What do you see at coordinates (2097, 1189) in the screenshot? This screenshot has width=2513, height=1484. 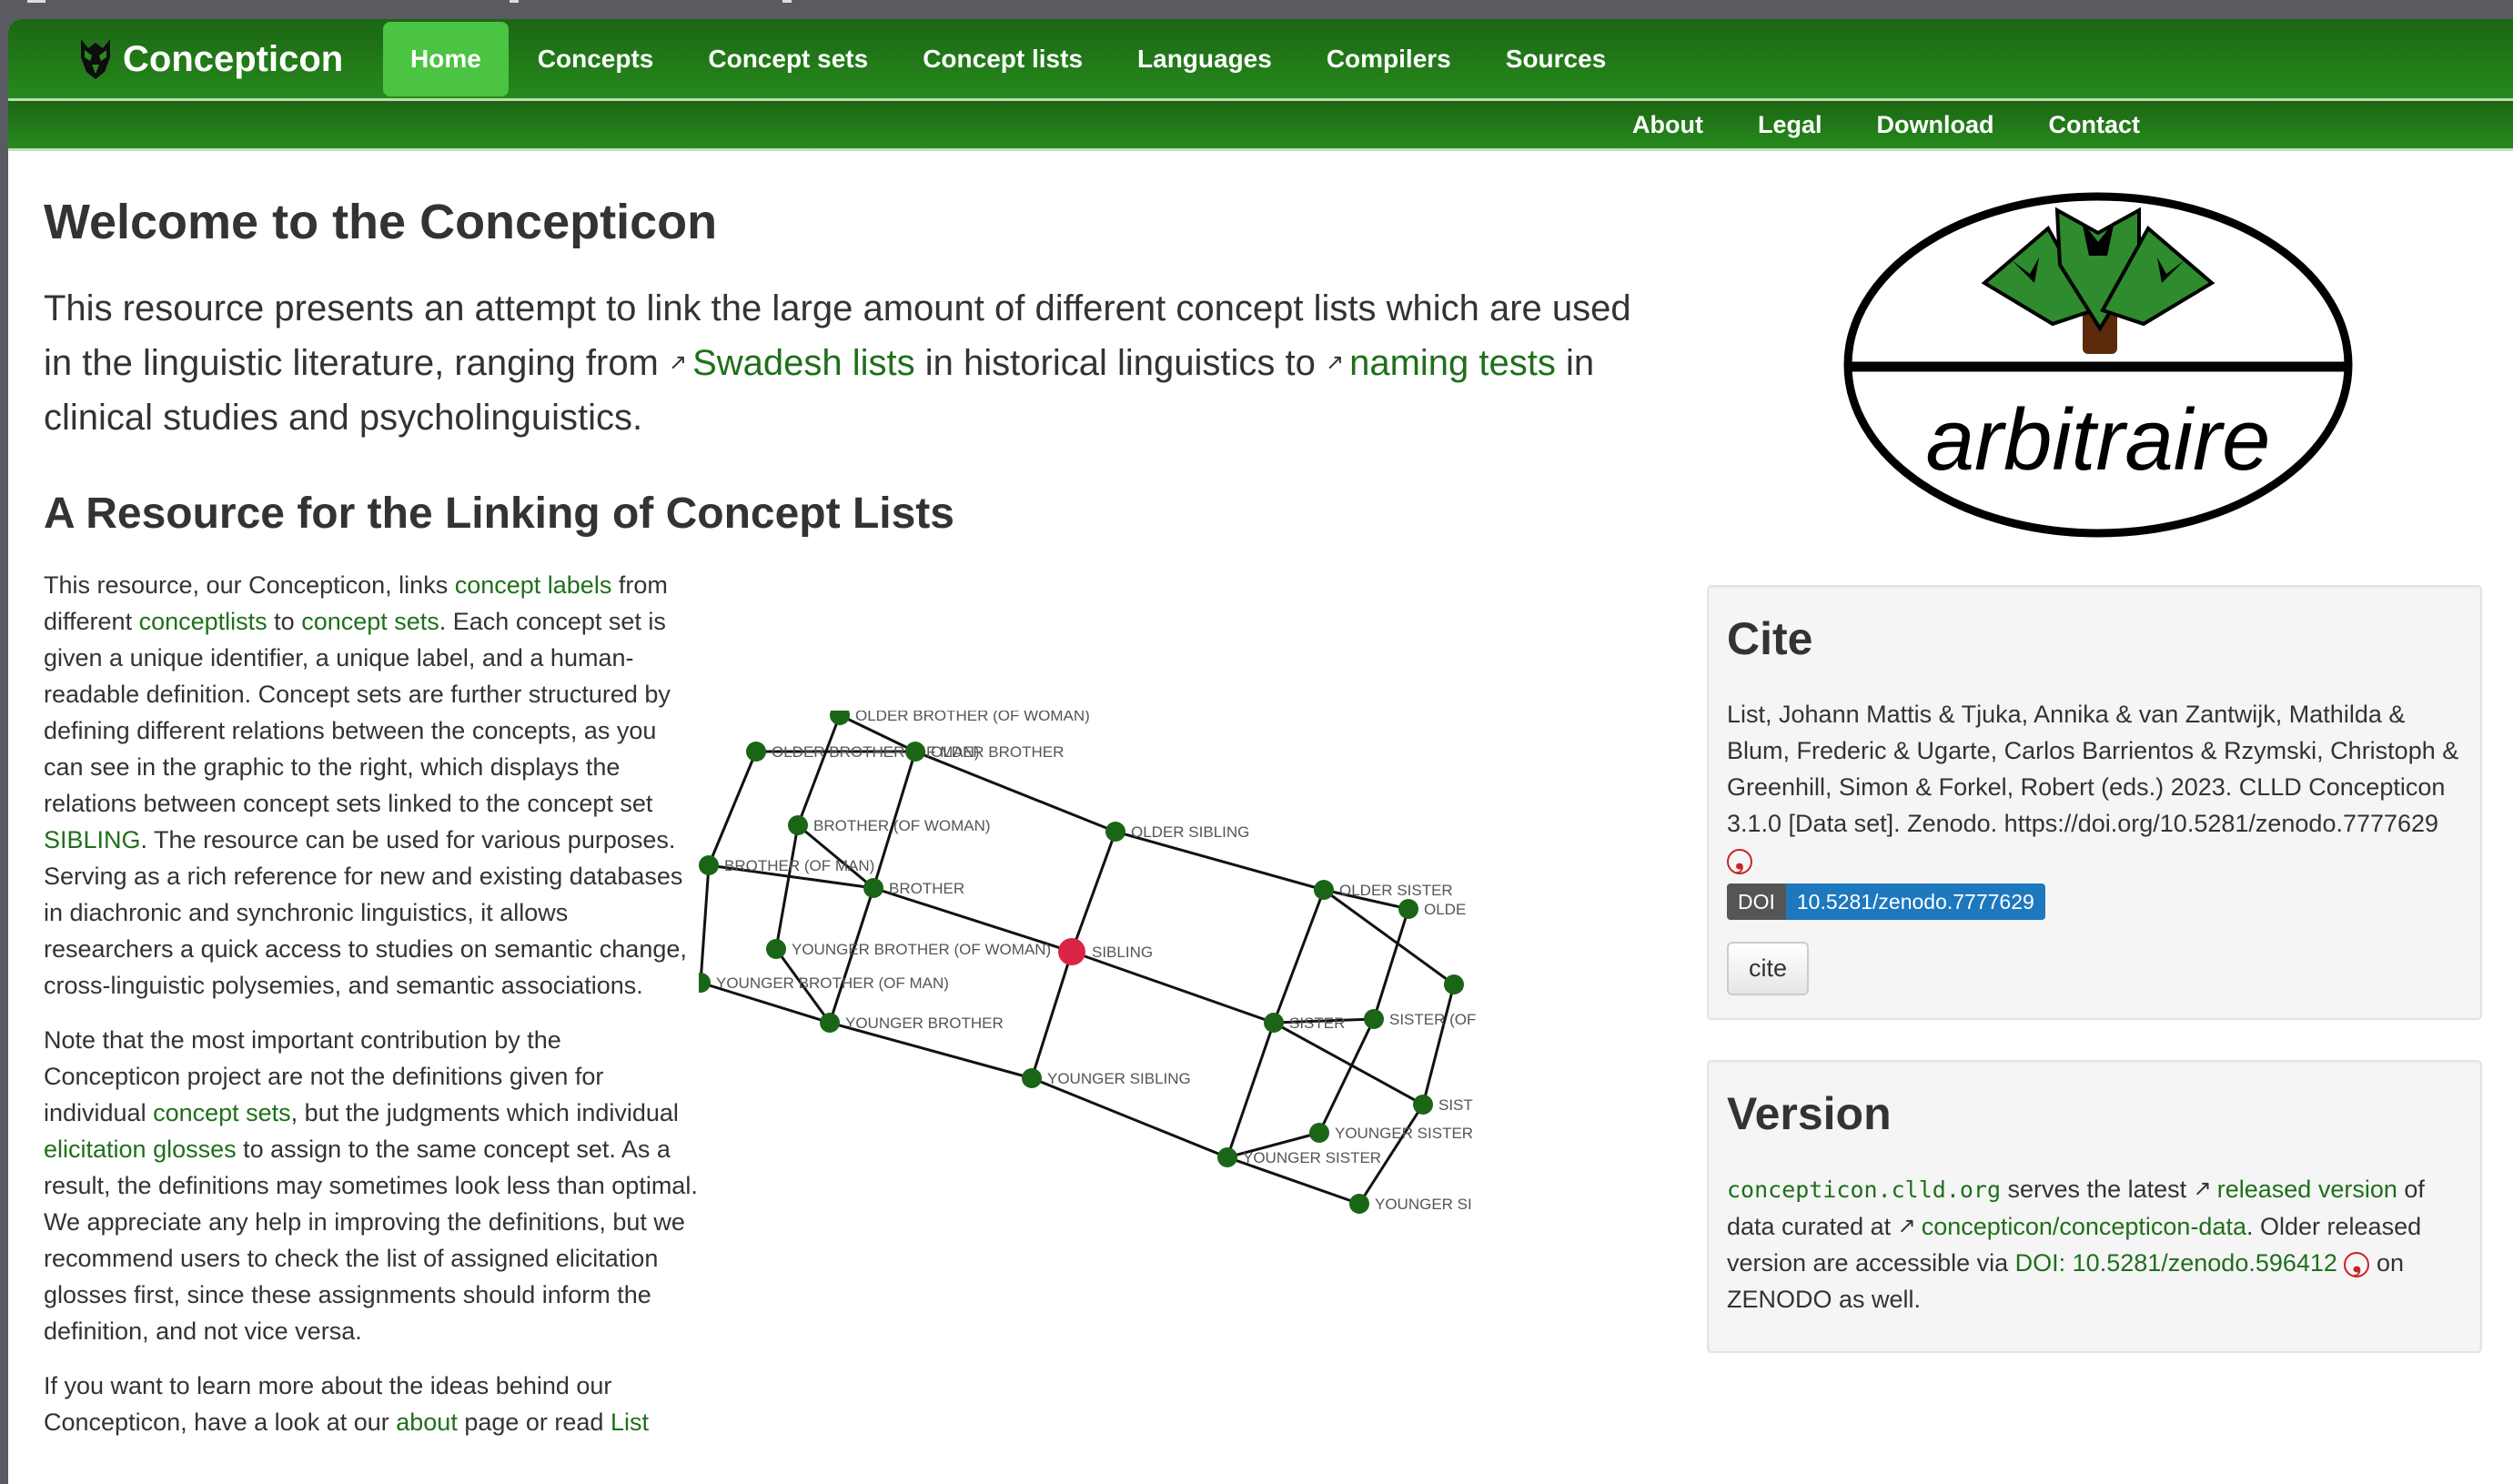 I see `text: serves the latest` at bounding box center [2097, 1189].